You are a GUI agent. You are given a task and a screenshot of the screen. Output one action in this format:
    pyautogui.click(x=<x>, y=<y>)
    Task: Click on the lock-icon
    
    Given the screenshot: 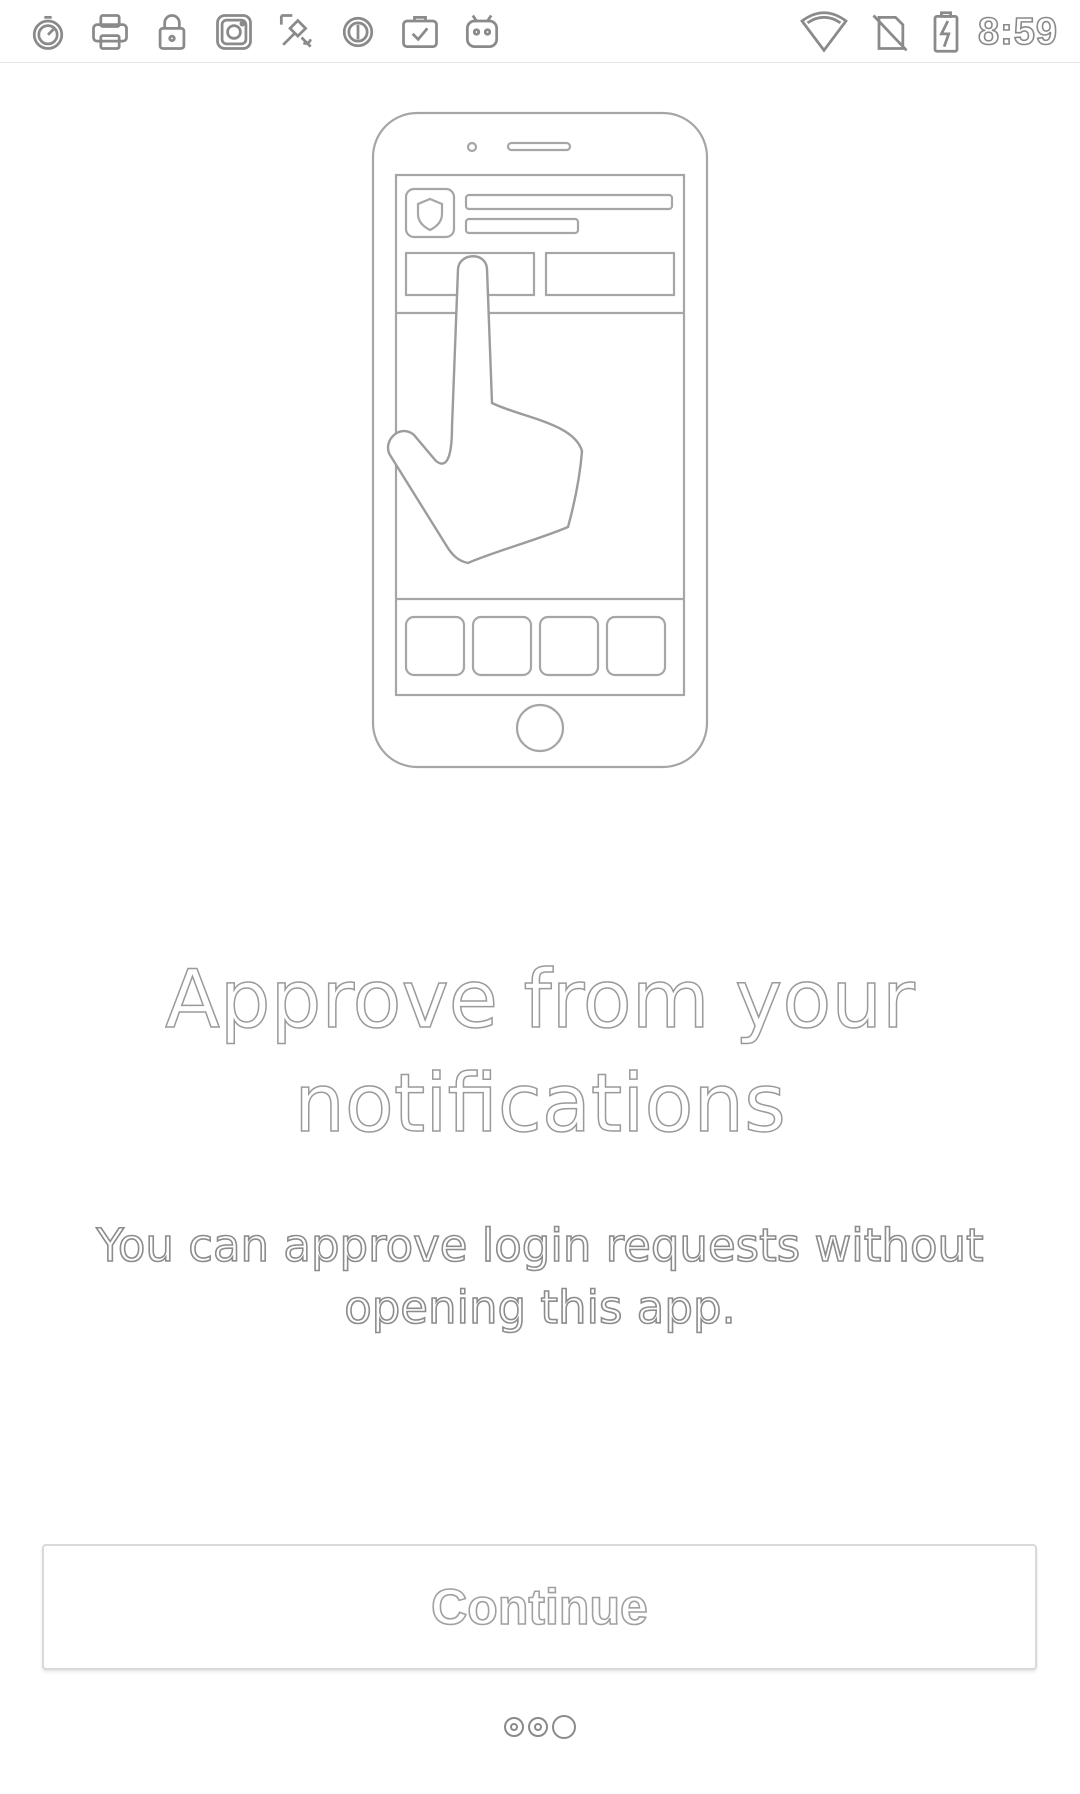 What is the action you would take?
    pyautogui.click(x=172, y=32)
    